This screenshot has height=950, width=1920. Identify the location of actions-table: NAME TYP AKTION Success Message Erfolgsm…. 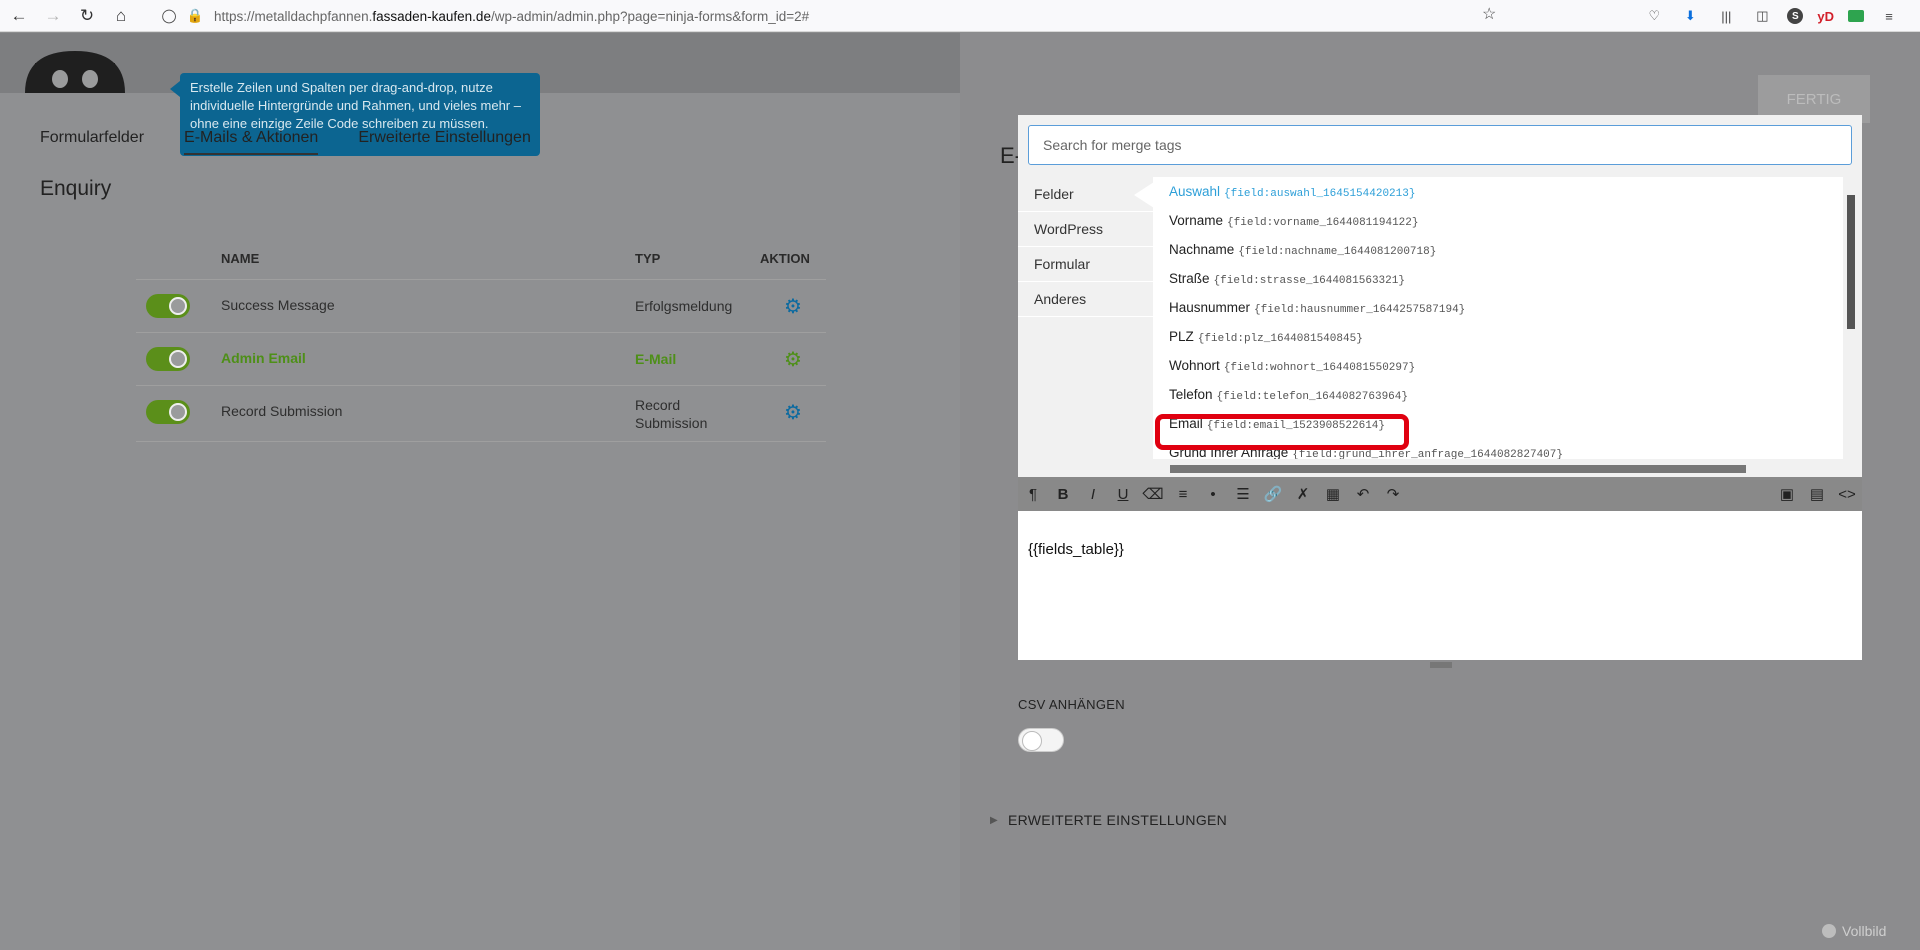
(481, 340).